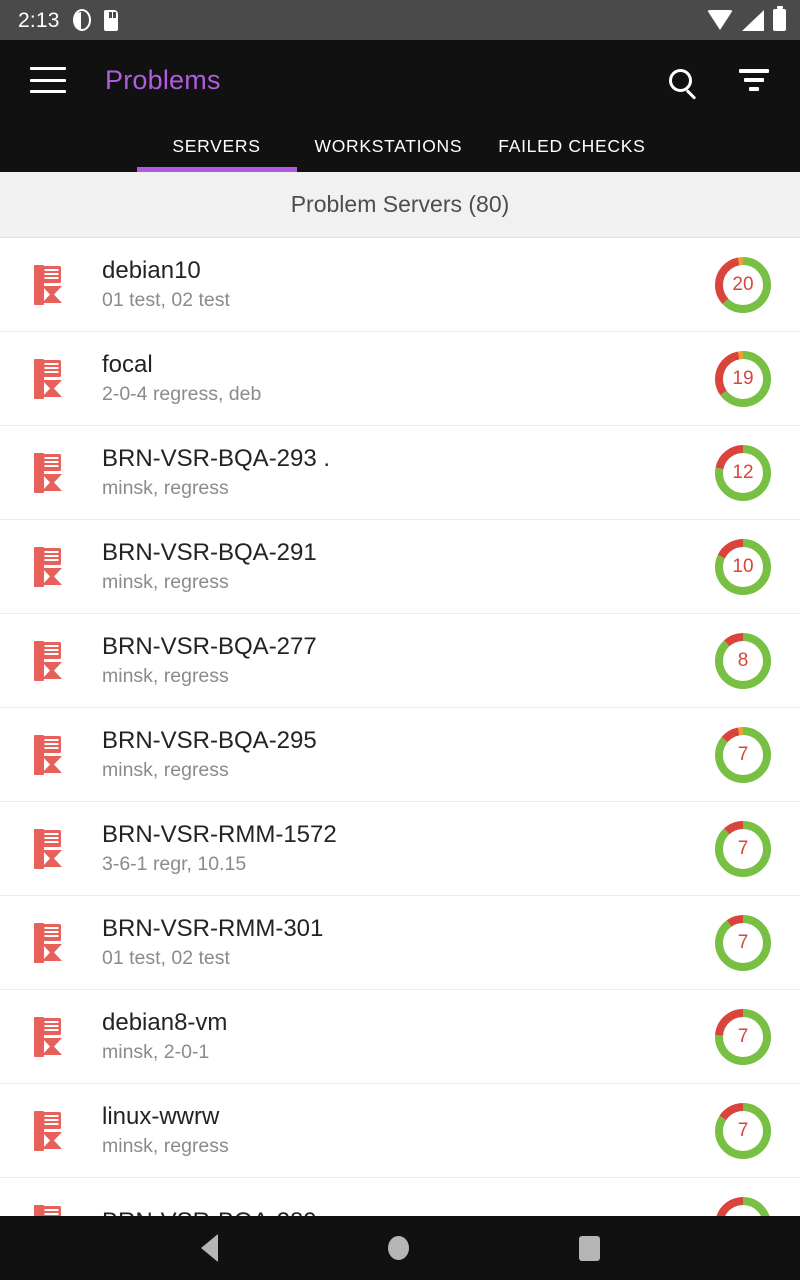 The width and height of the screenshot is (800, 1280). I want to click on list-item: BRN-VSR-BQA-295 minsk, regress 7, so click(400, 755).